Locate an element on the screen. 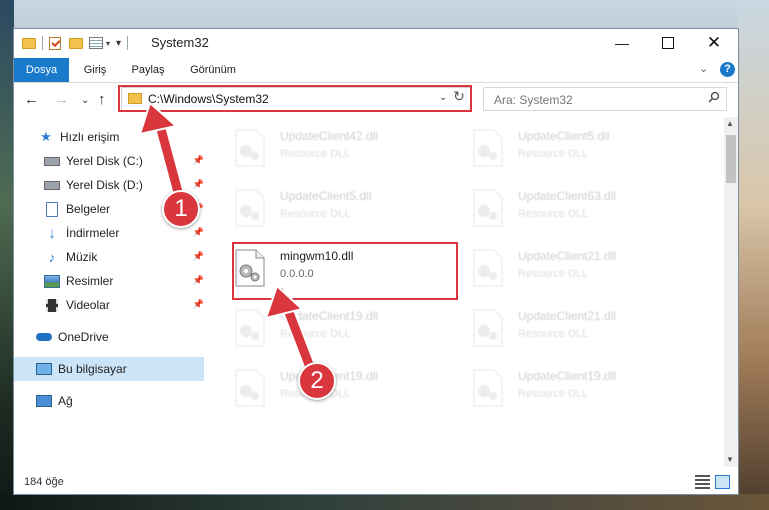 The image size is (769, 510). cloud-icon is located at coordinates (44, 337).